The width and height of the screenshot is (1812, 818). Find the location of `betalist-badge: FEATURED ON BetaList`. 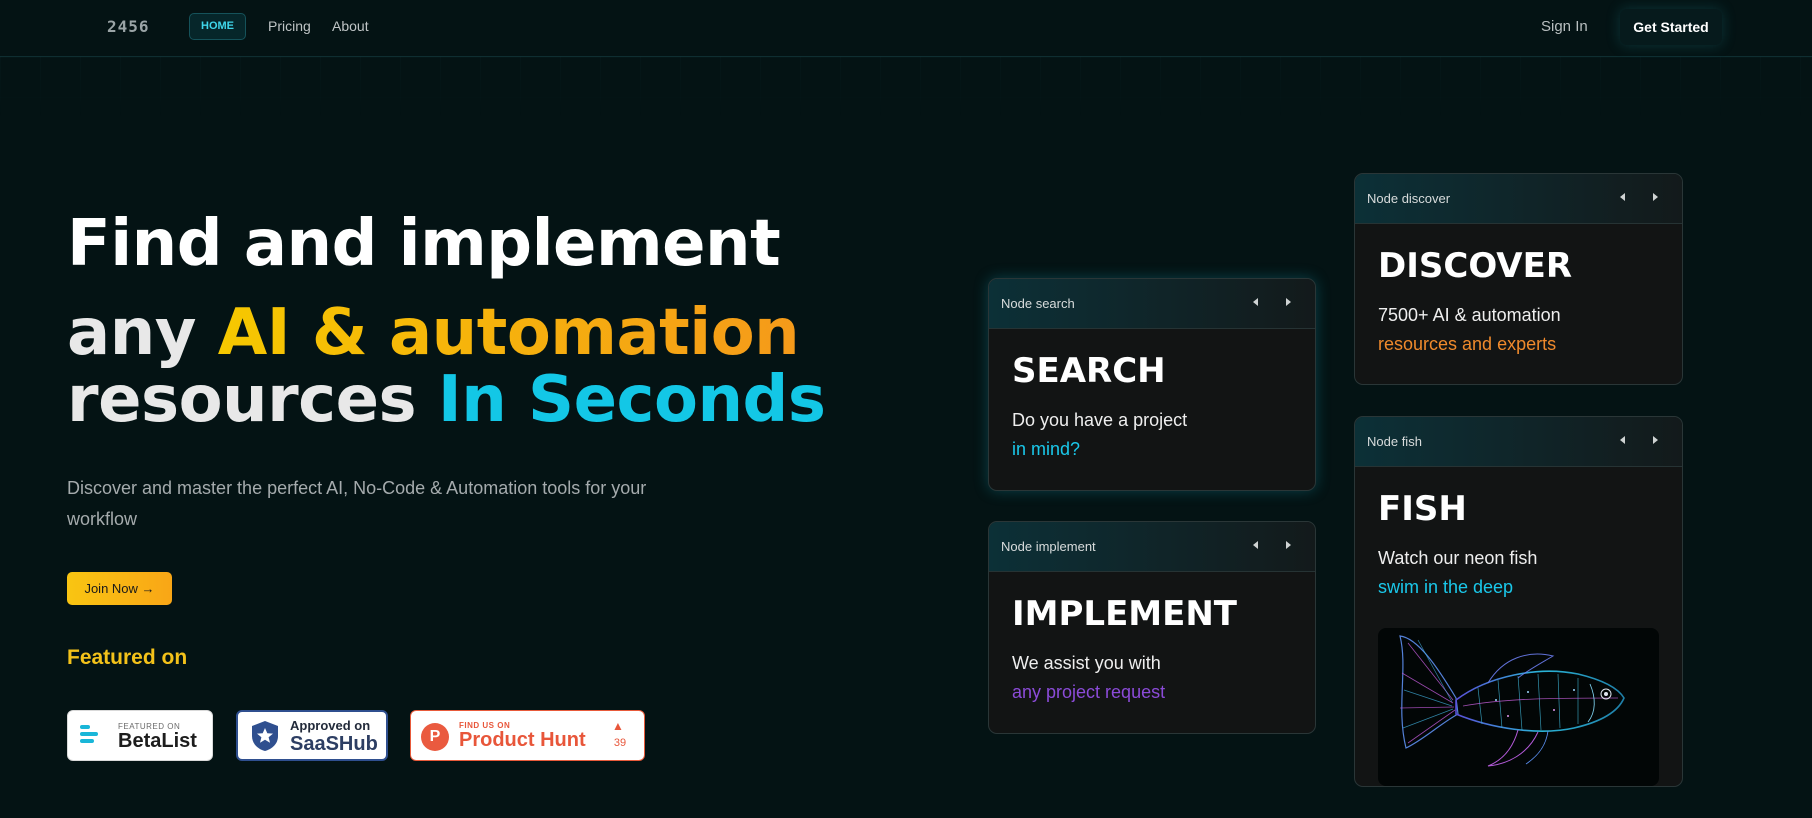

betalist-badge: FEATURED ON BetaList is located at coordinates (140, 735).